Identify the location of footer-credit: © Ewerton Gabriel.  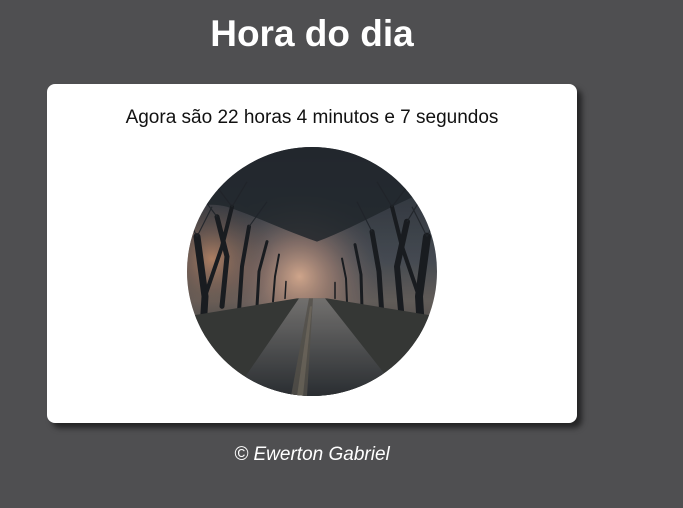
(312, 454).